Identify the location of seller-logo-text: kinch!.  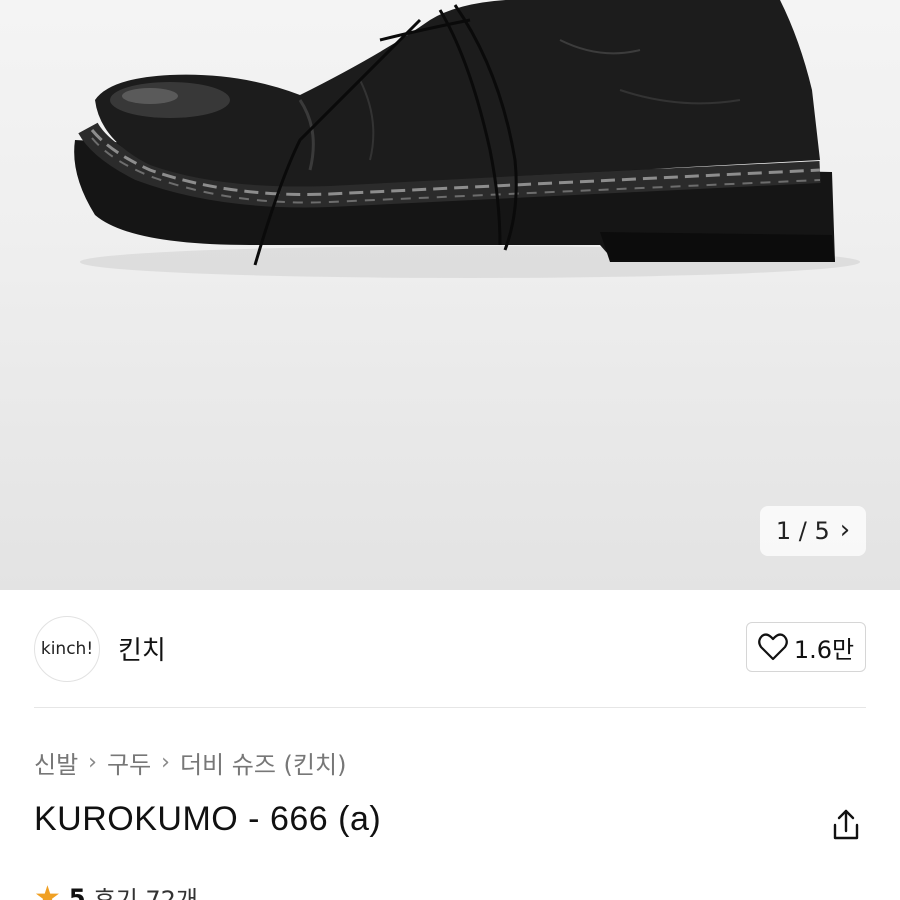
(67, 649).